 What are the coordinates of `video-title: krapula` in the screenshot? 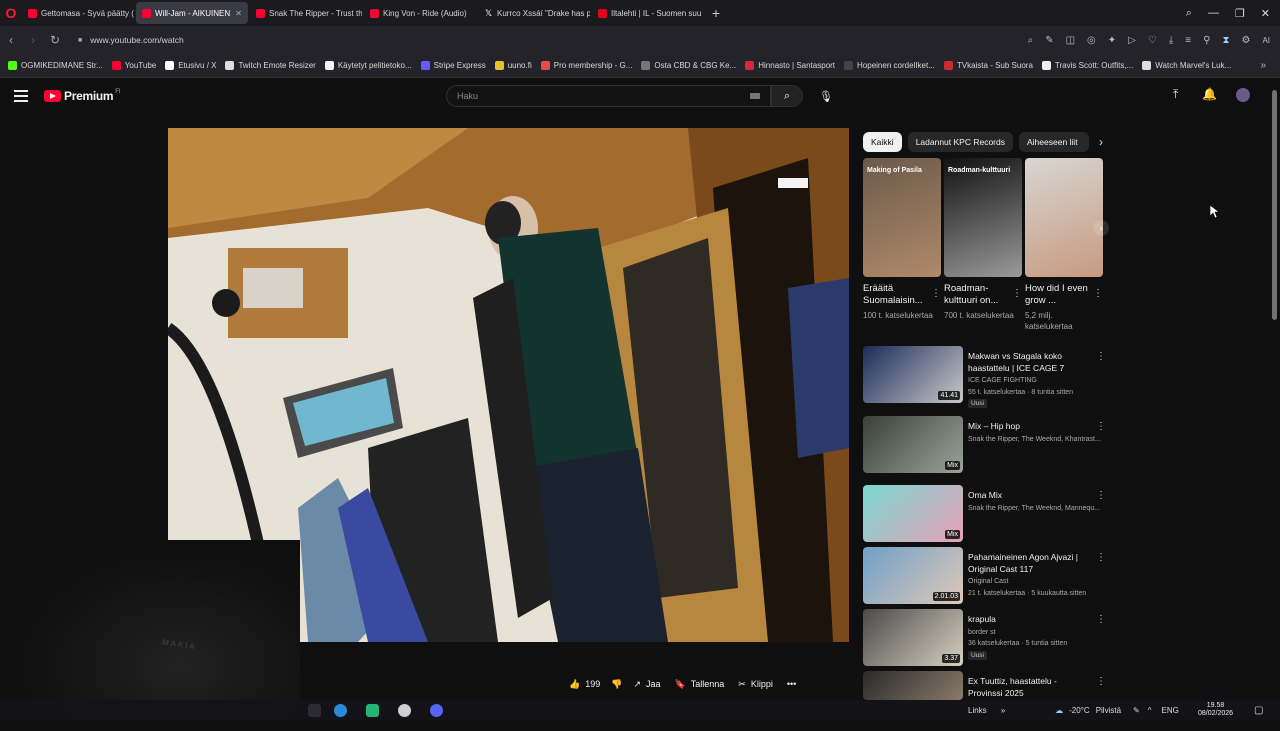 It's located at (1030, 620).